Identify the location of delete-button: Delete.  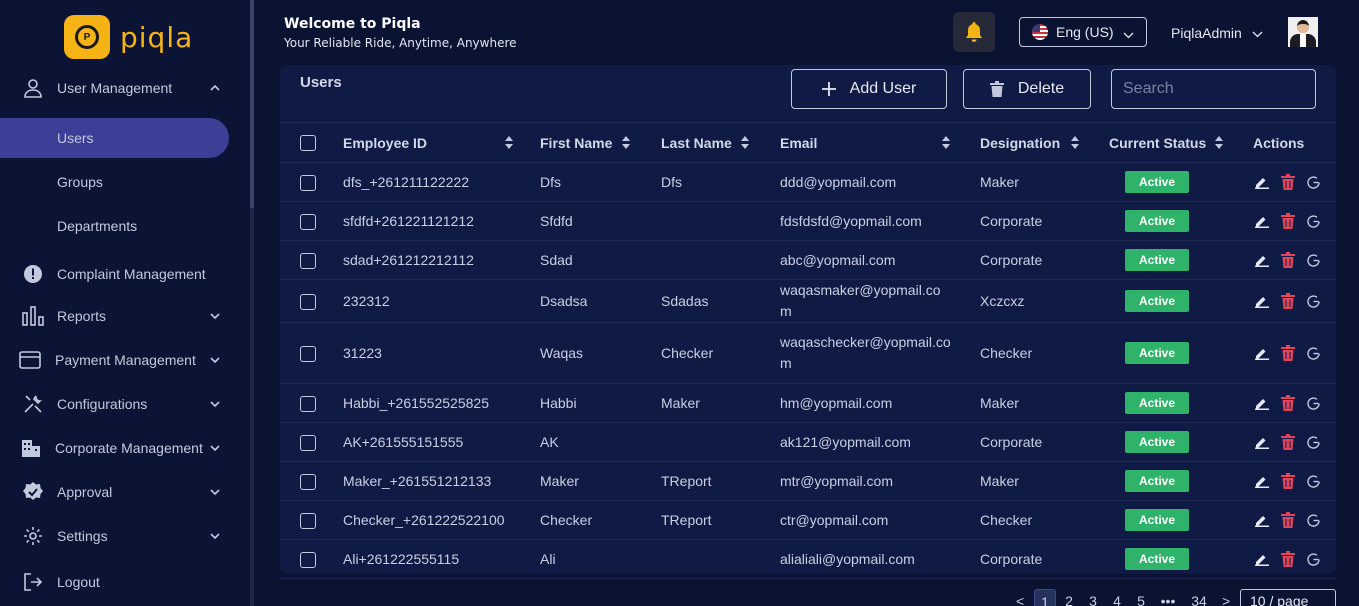
(1027, 89).